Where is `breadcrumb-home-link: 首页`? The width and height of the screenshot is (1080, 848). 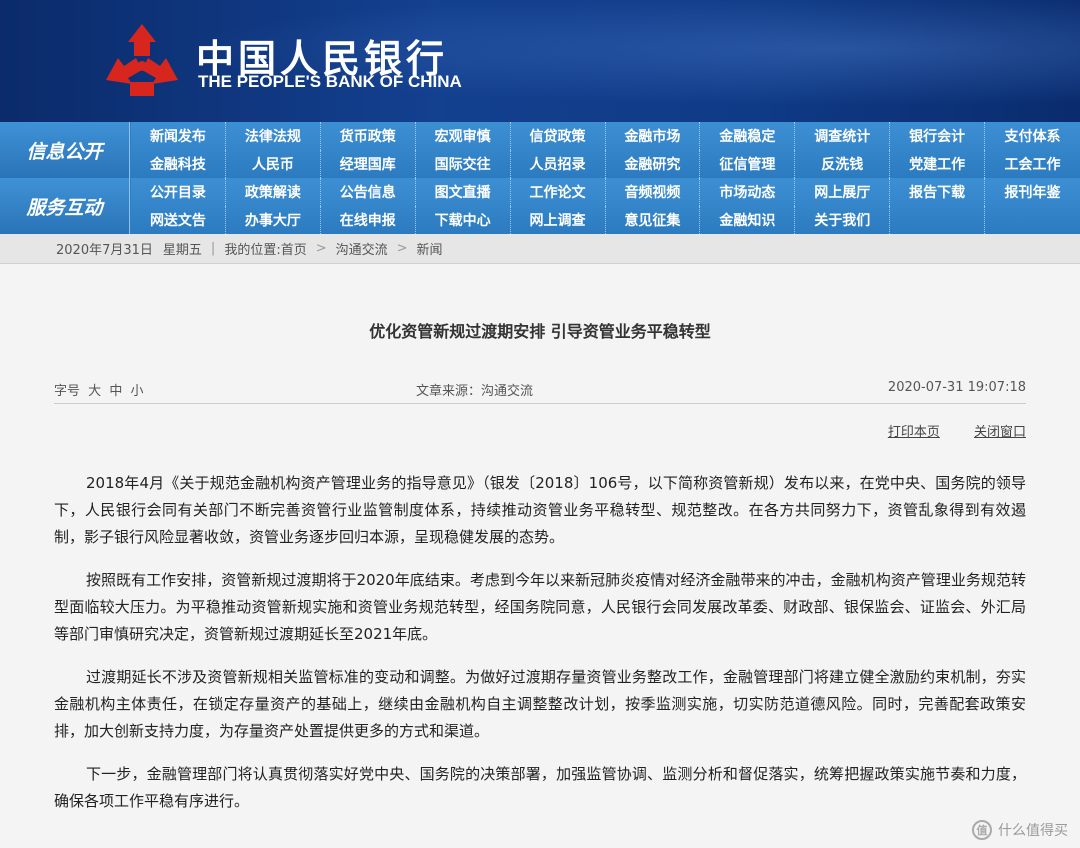
breadcrumb-home-link: 首页 is located at coordinates (294, 248).